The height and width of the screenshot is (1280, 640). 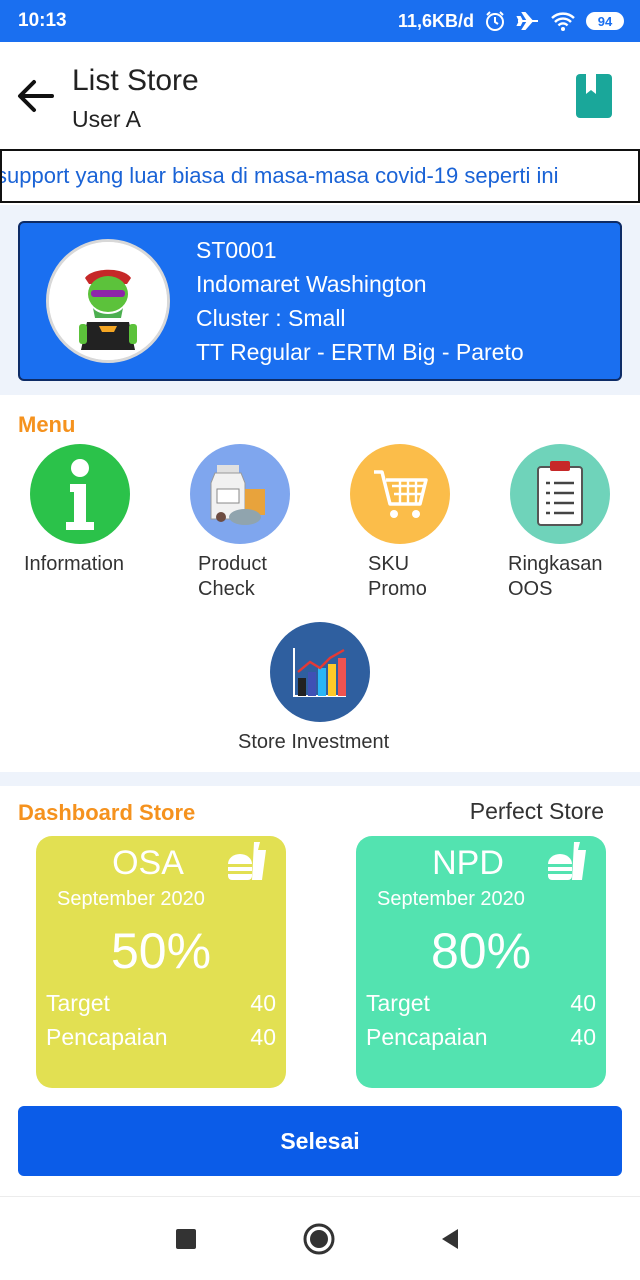 I want to click on avatar-illustration-icon, so click(x=108, y=301).